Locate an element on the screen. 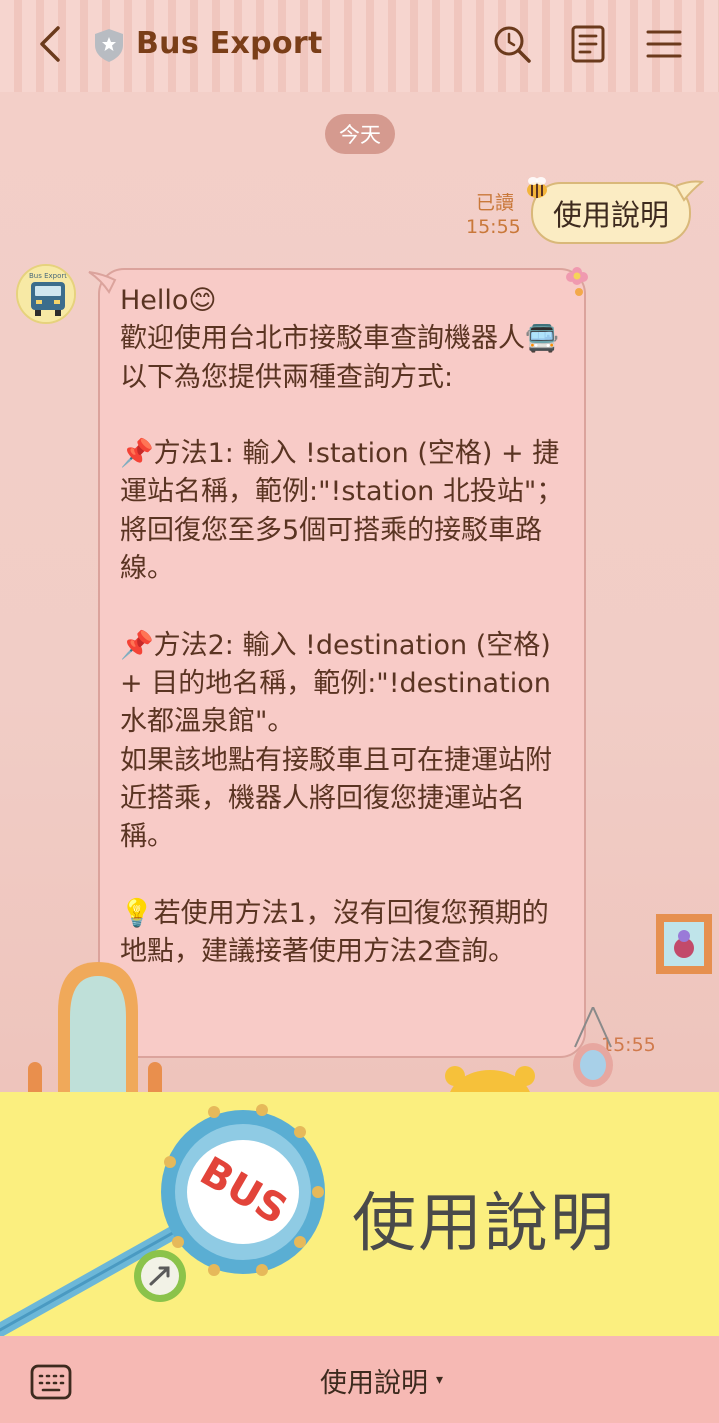  hanging-ornament-decoration is located at coordinates (593, 1047).